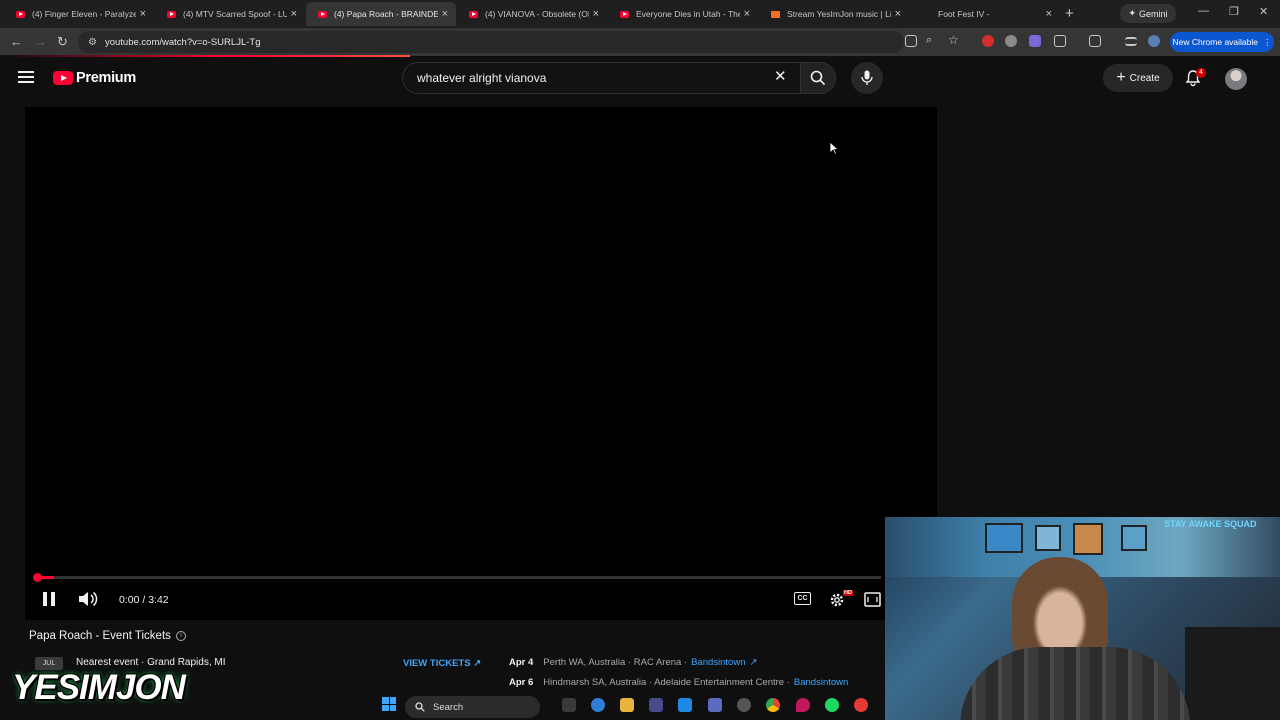 The image size is (1280, 720). Describe the element at coordinates (1060, 41) in the screenshot. I see `extensions-puzzle-icon` at that location.